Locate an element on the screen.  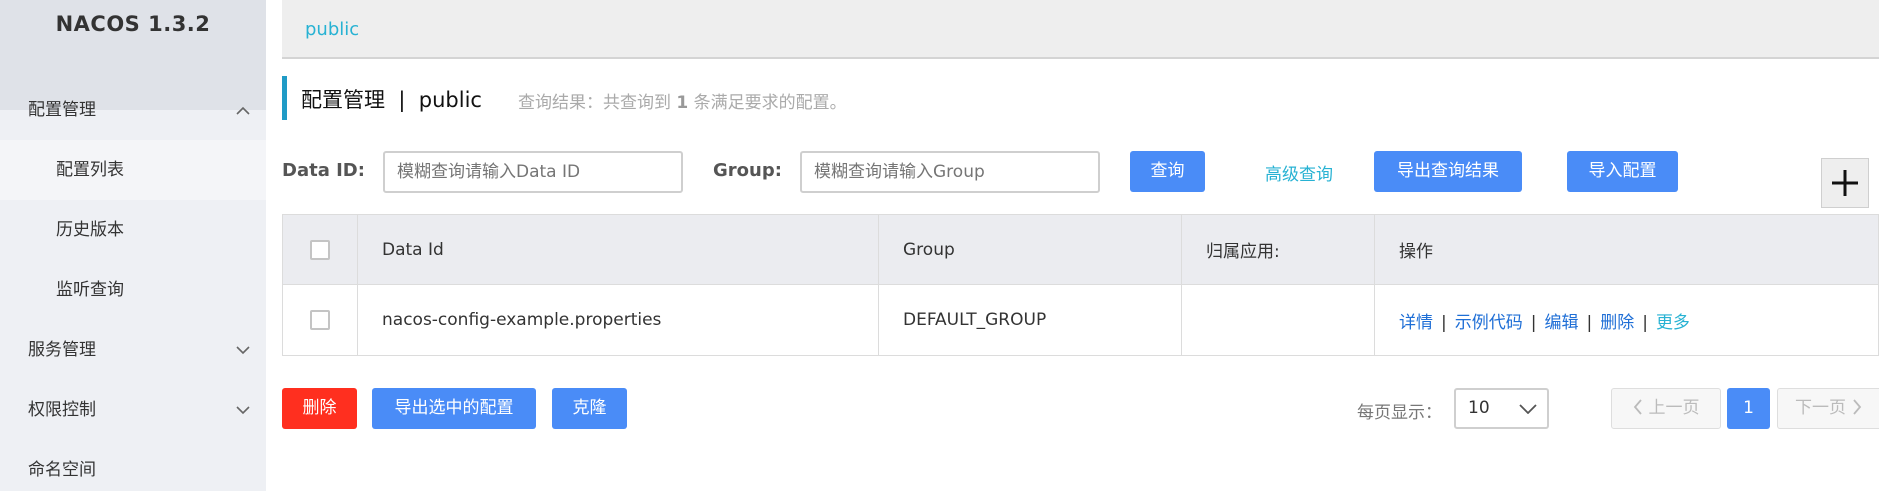
group-label: Group: is located at coordinates (747, 170).